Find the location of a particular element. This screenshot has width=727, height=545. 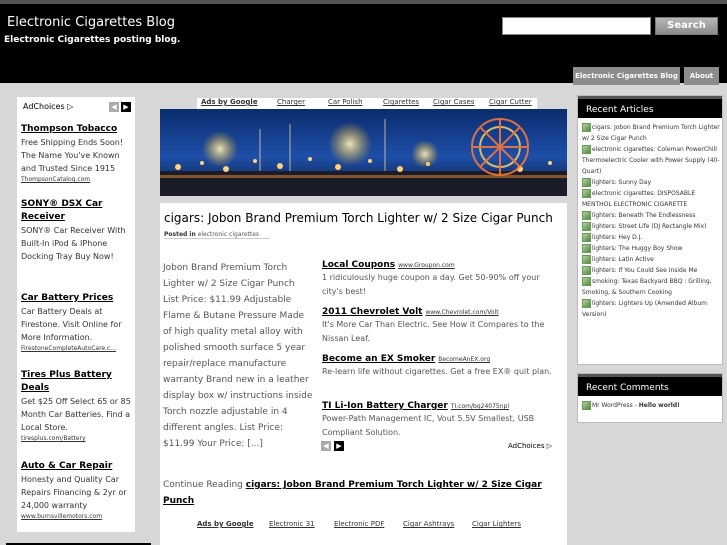

adchoices-text: AdChoices is located at coordinates (44, 106).